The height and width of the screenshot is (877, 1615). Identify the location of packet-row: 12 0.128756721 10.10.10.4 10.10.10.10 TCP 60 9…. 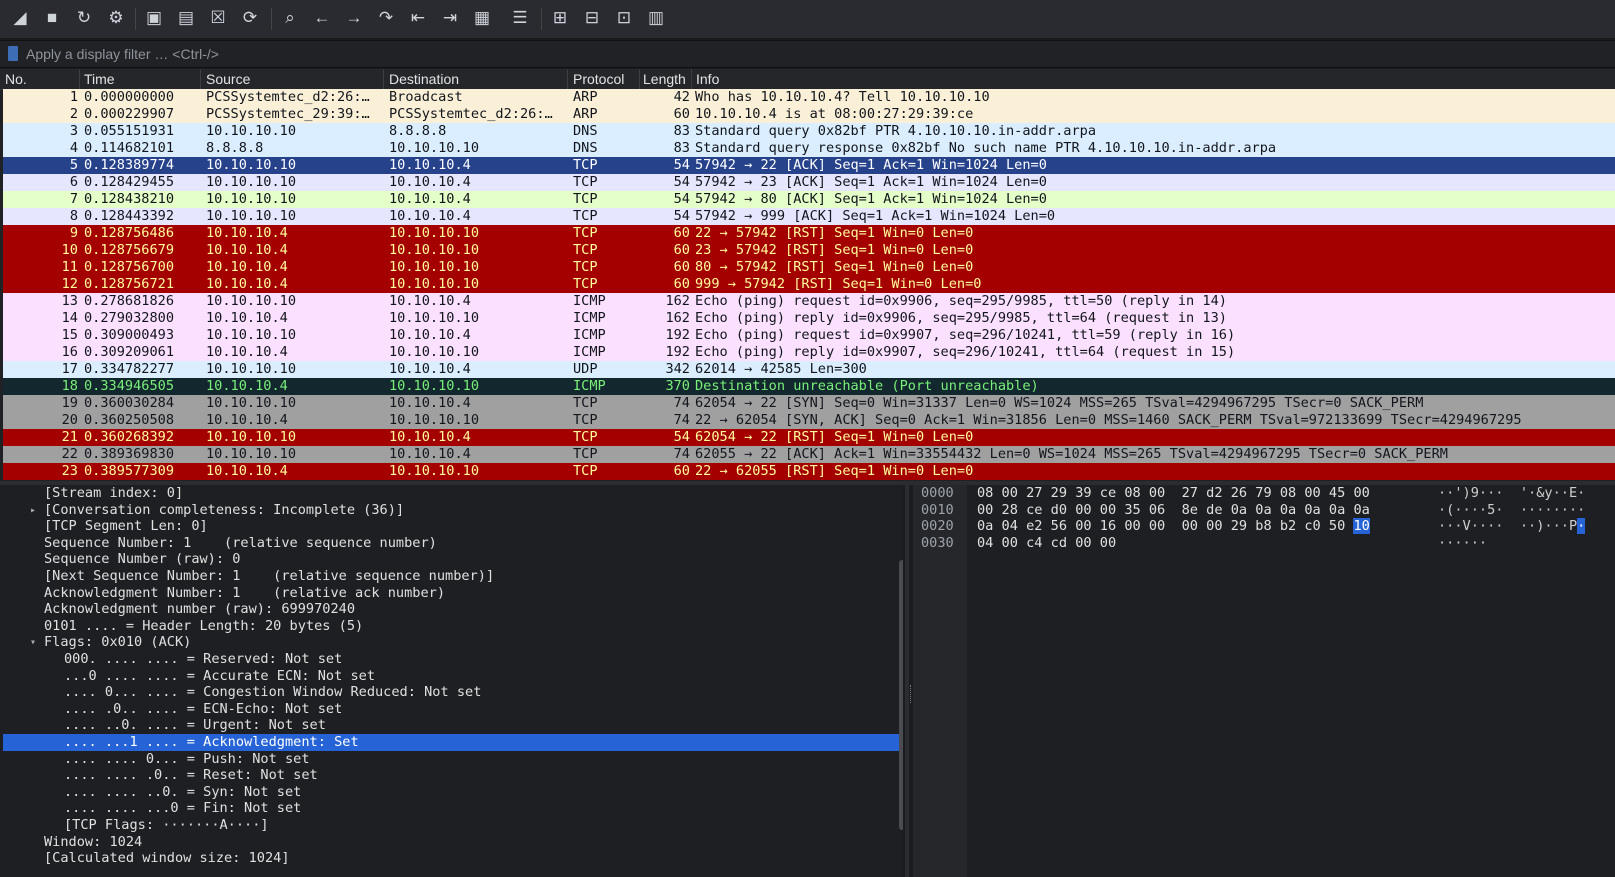
(809, 284).